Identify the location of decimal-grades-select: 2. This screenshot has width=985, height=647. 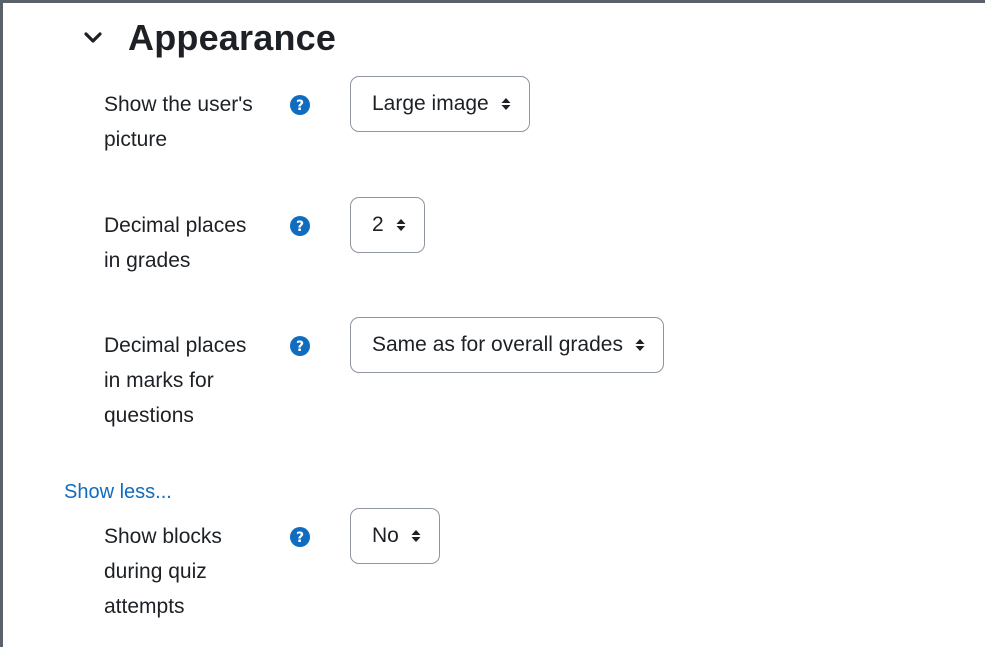
(387, 225).